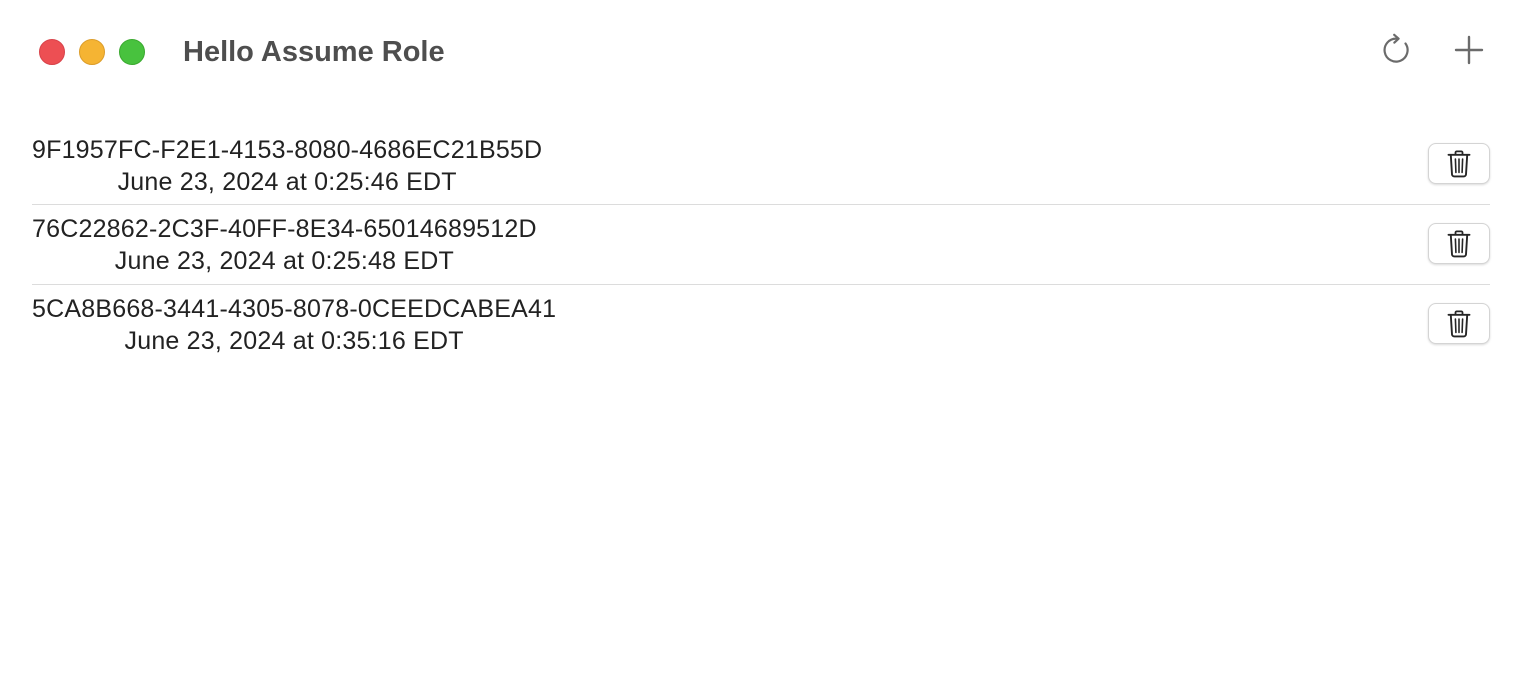 The image size is (1522, 680). I want to click on session-date: June 23, 2024 at 0:25:48 EDT, so click(284, 261).